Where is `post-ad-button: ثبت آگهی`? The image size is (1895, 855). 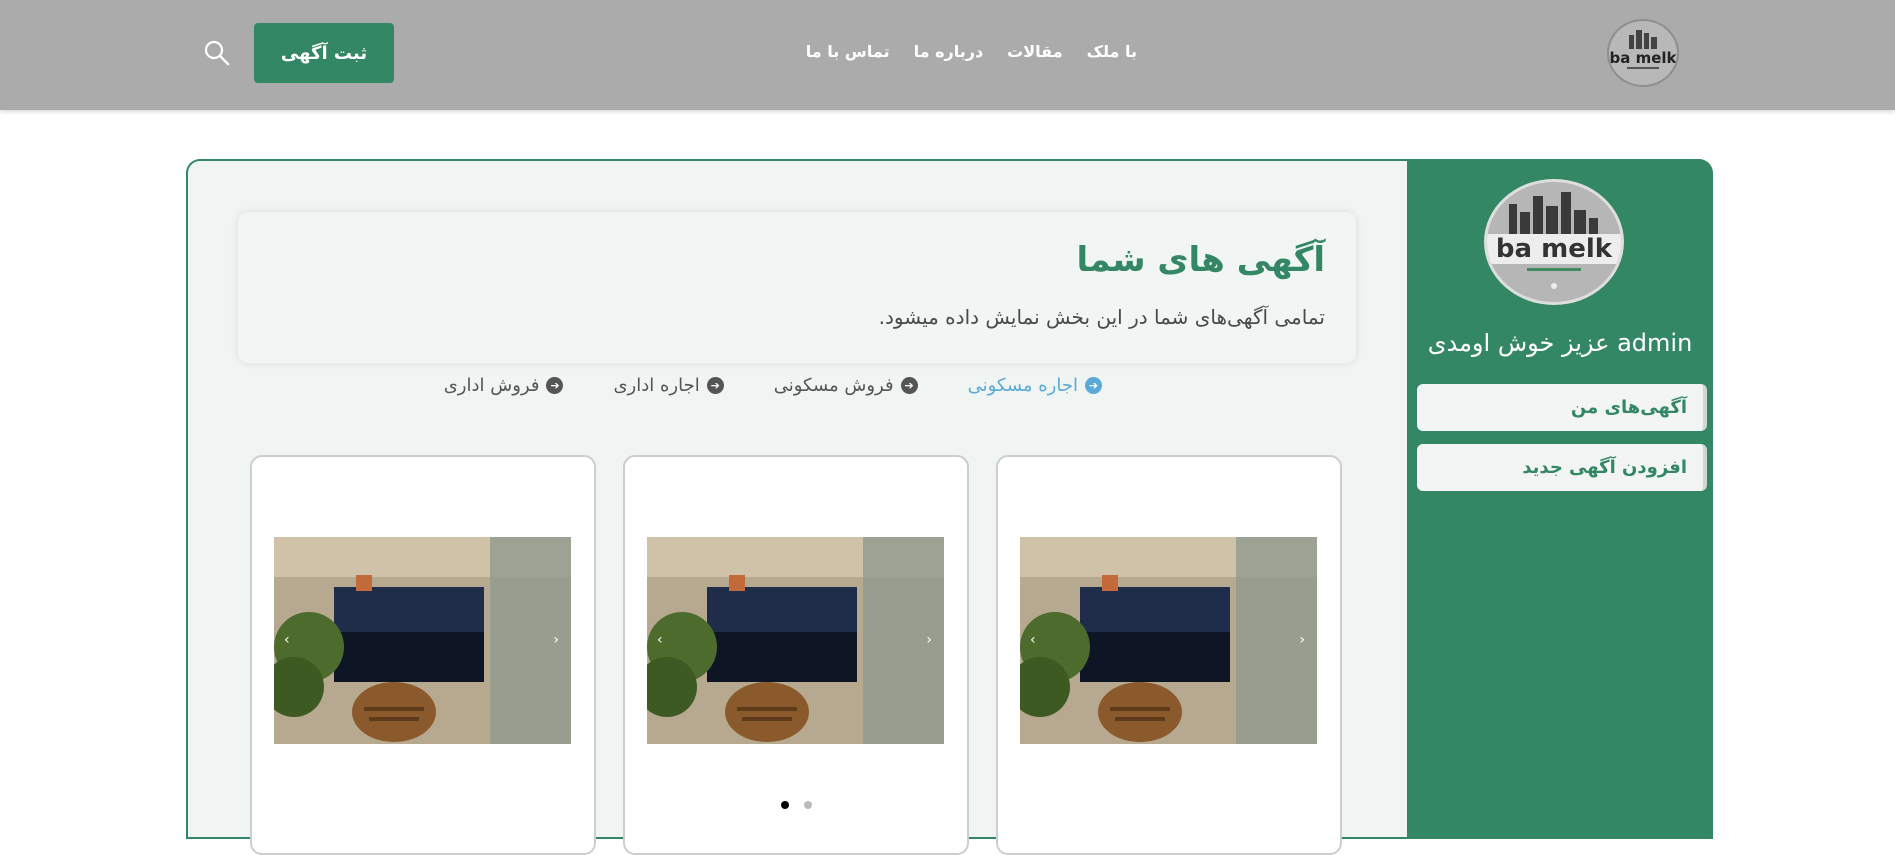 post-ad-button: ثبت آگهی is located at coordinates (324, 53).